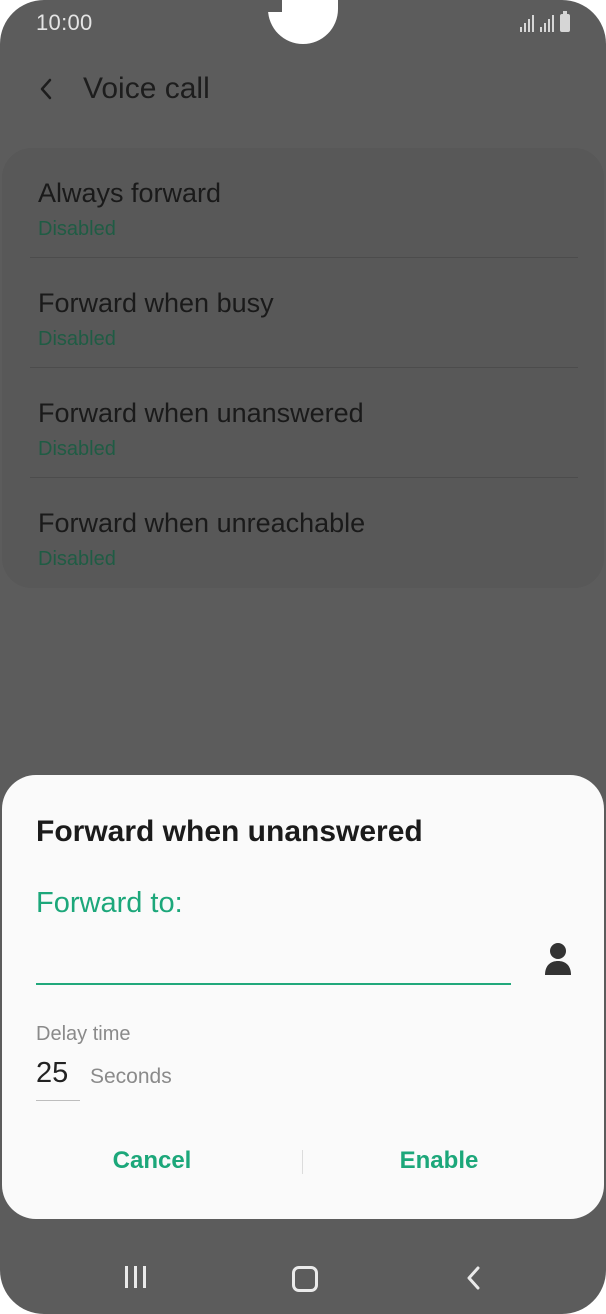 The image size is (606, 1314). Describe the element at coordinates (302, 1162) in the screenshot. I see `button-divider` at that location.